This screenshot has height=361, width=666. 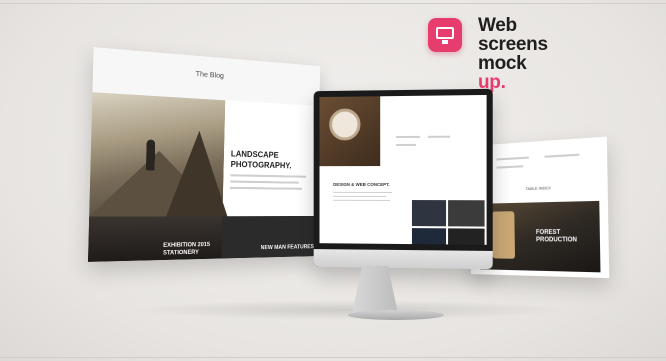 What do you see at coordinates (159, 154) in the screenshot?
I see `landscape-photo` at bounding box center [159, 154].